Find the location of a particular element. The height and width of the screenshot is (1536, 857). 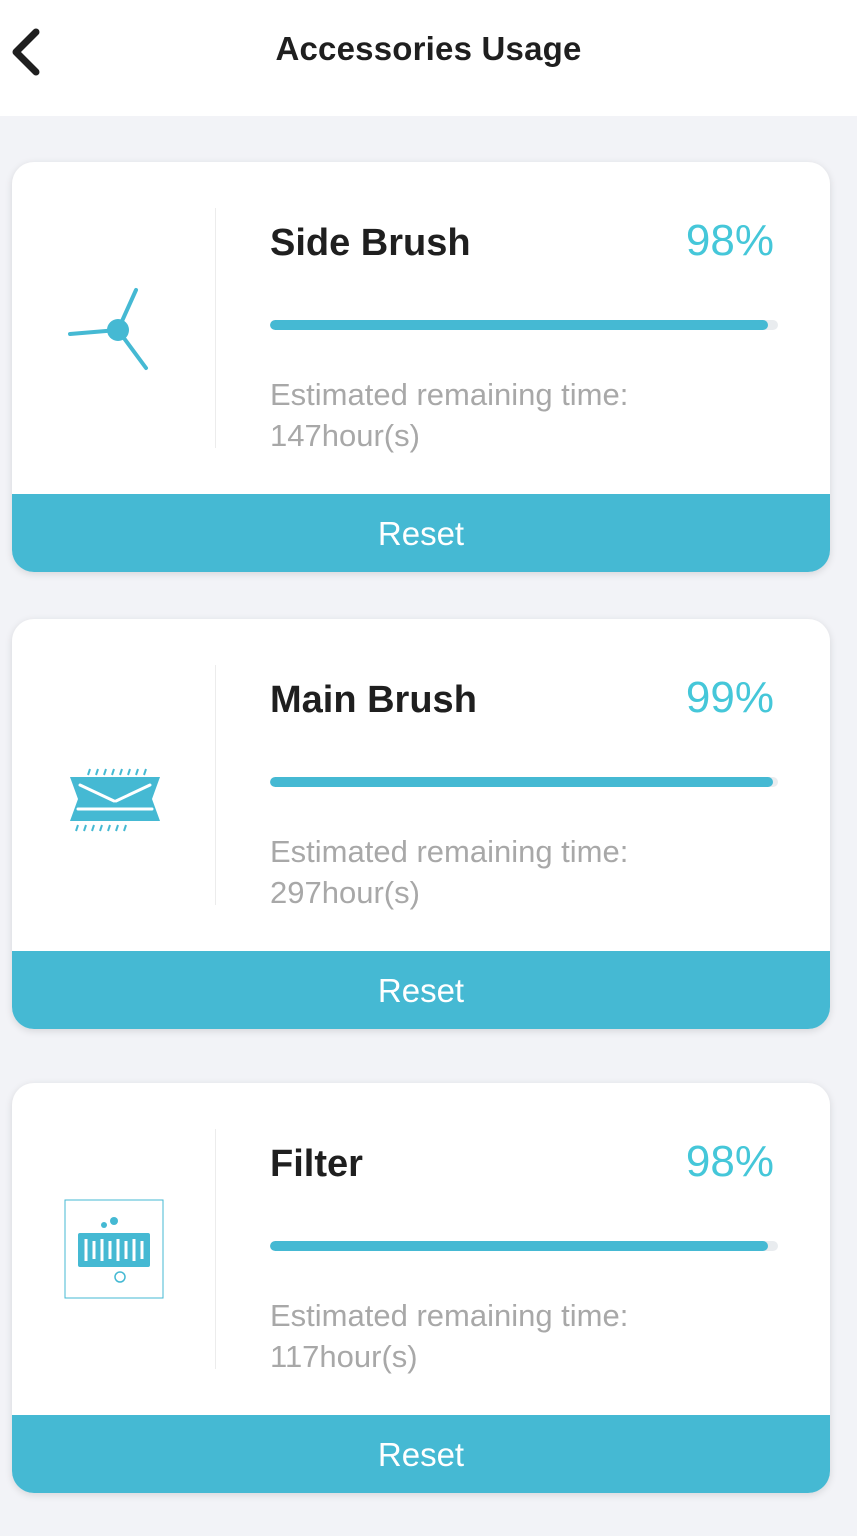

header-bar: Accessories Usage is located at coordinates (428, 58).